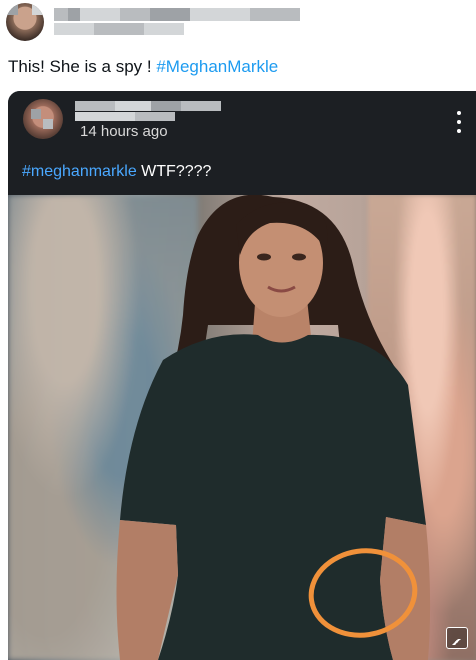 This screenshot has height=660, width=476. I want to click on quoted-text-body: WTF????, so click(174, 171).